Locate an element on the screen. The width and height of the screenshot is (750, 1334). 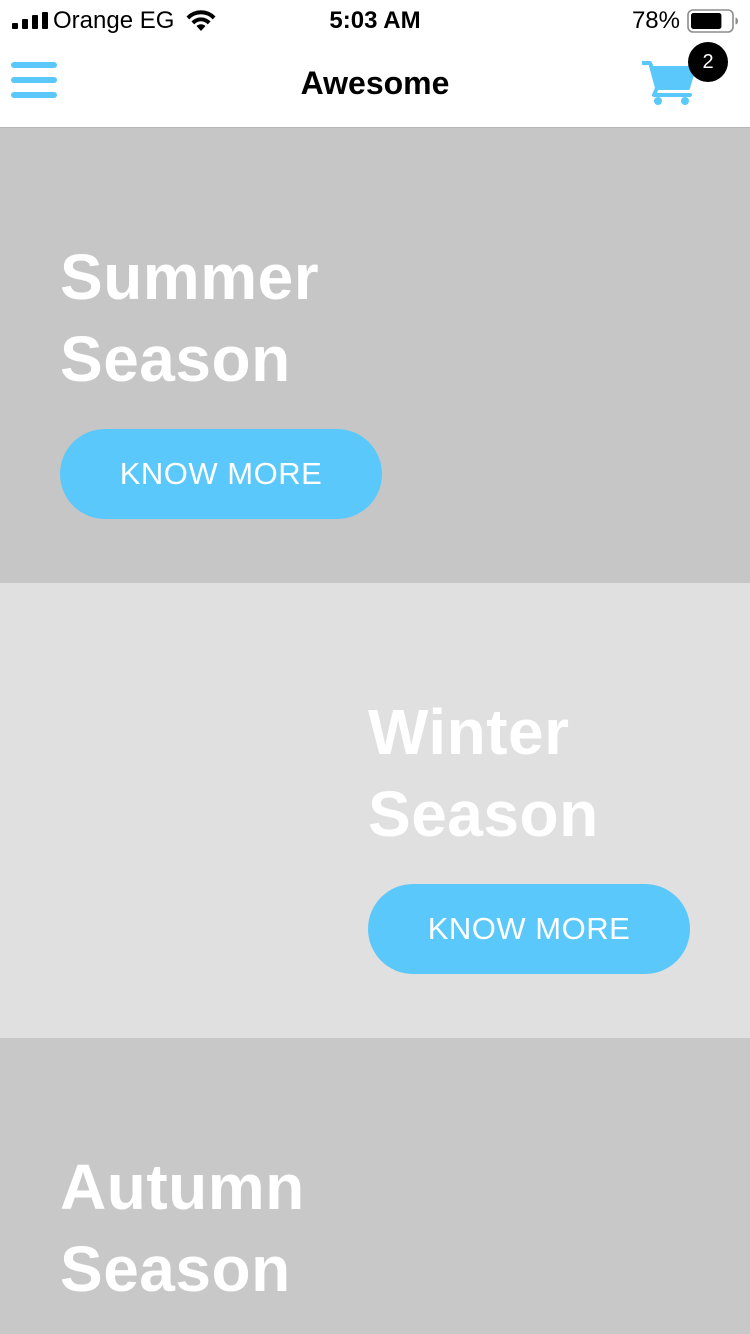
page-title: Awesome is located at coordinates (375, 83).